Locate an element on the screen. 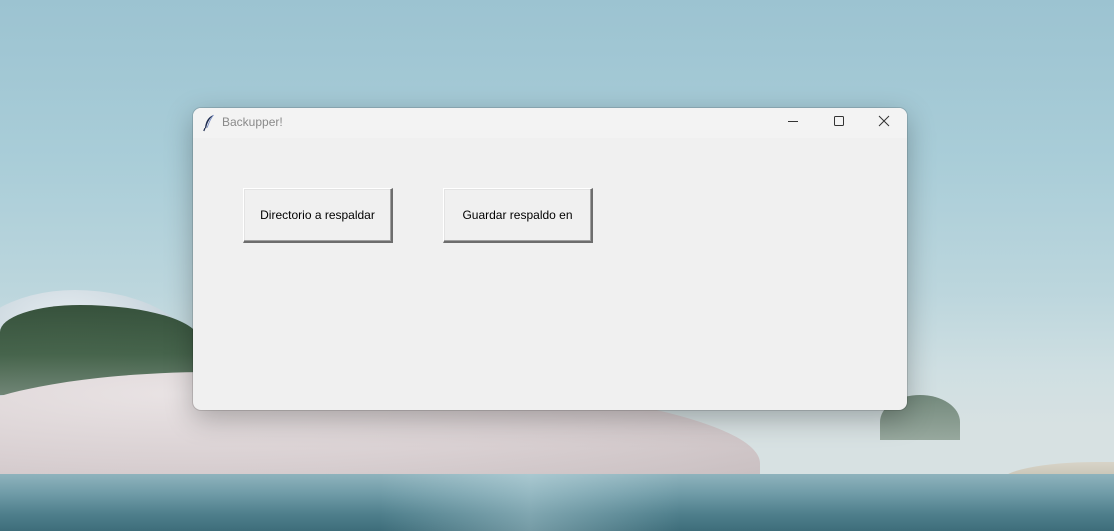 The width and height of the screenshot is (1114, 531). maximize-button is located at coordinates (839, 123).